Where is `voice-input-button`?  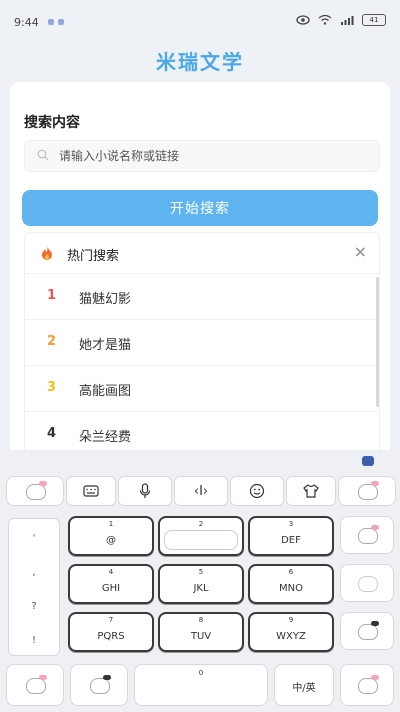
voice-input-button is located at coordinates (145, 491).